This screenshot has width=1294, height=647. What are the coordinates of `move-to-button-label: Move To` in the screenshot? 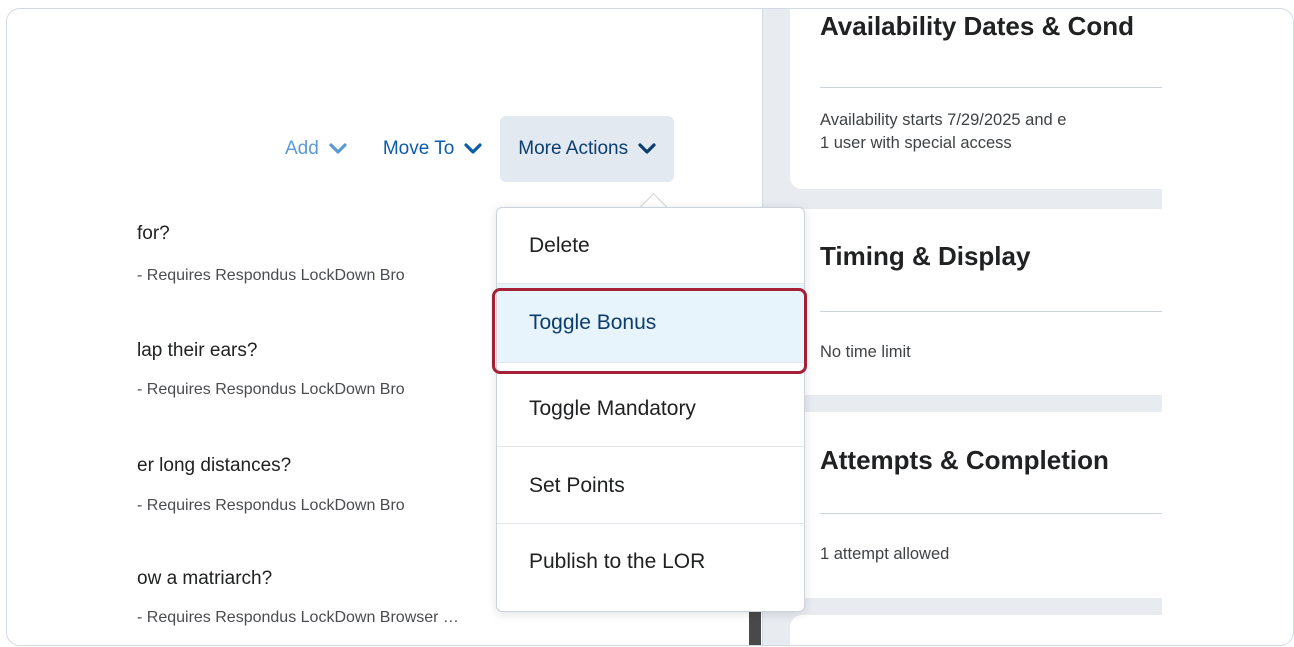 It's located at (418, 148).